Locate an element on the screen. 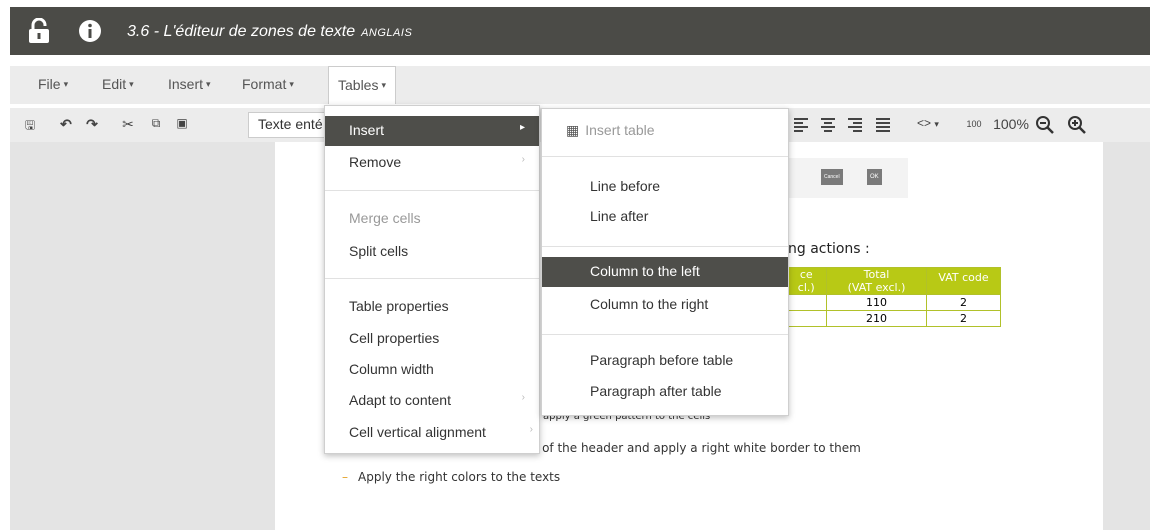  menu-edit: Edit ▾ is located at coordinates (118, 84).